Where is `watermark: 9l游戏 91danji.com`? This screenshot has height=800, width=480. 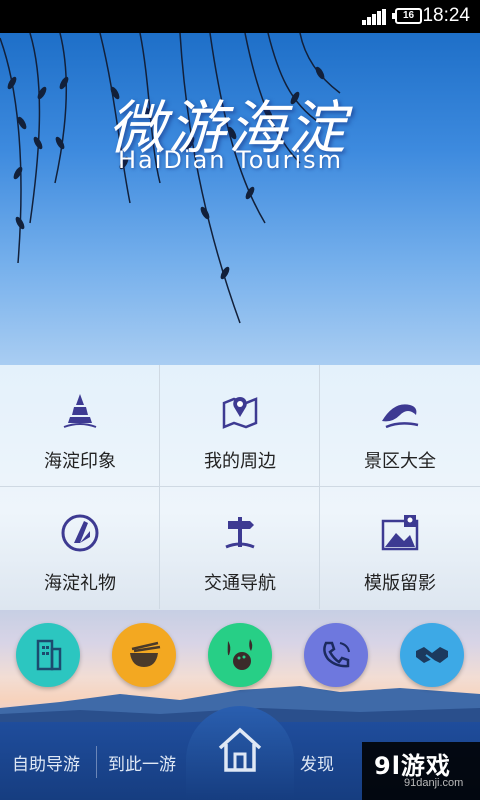 watermark: 9l游戏 91danji.com is located at coordinates (421, 771).